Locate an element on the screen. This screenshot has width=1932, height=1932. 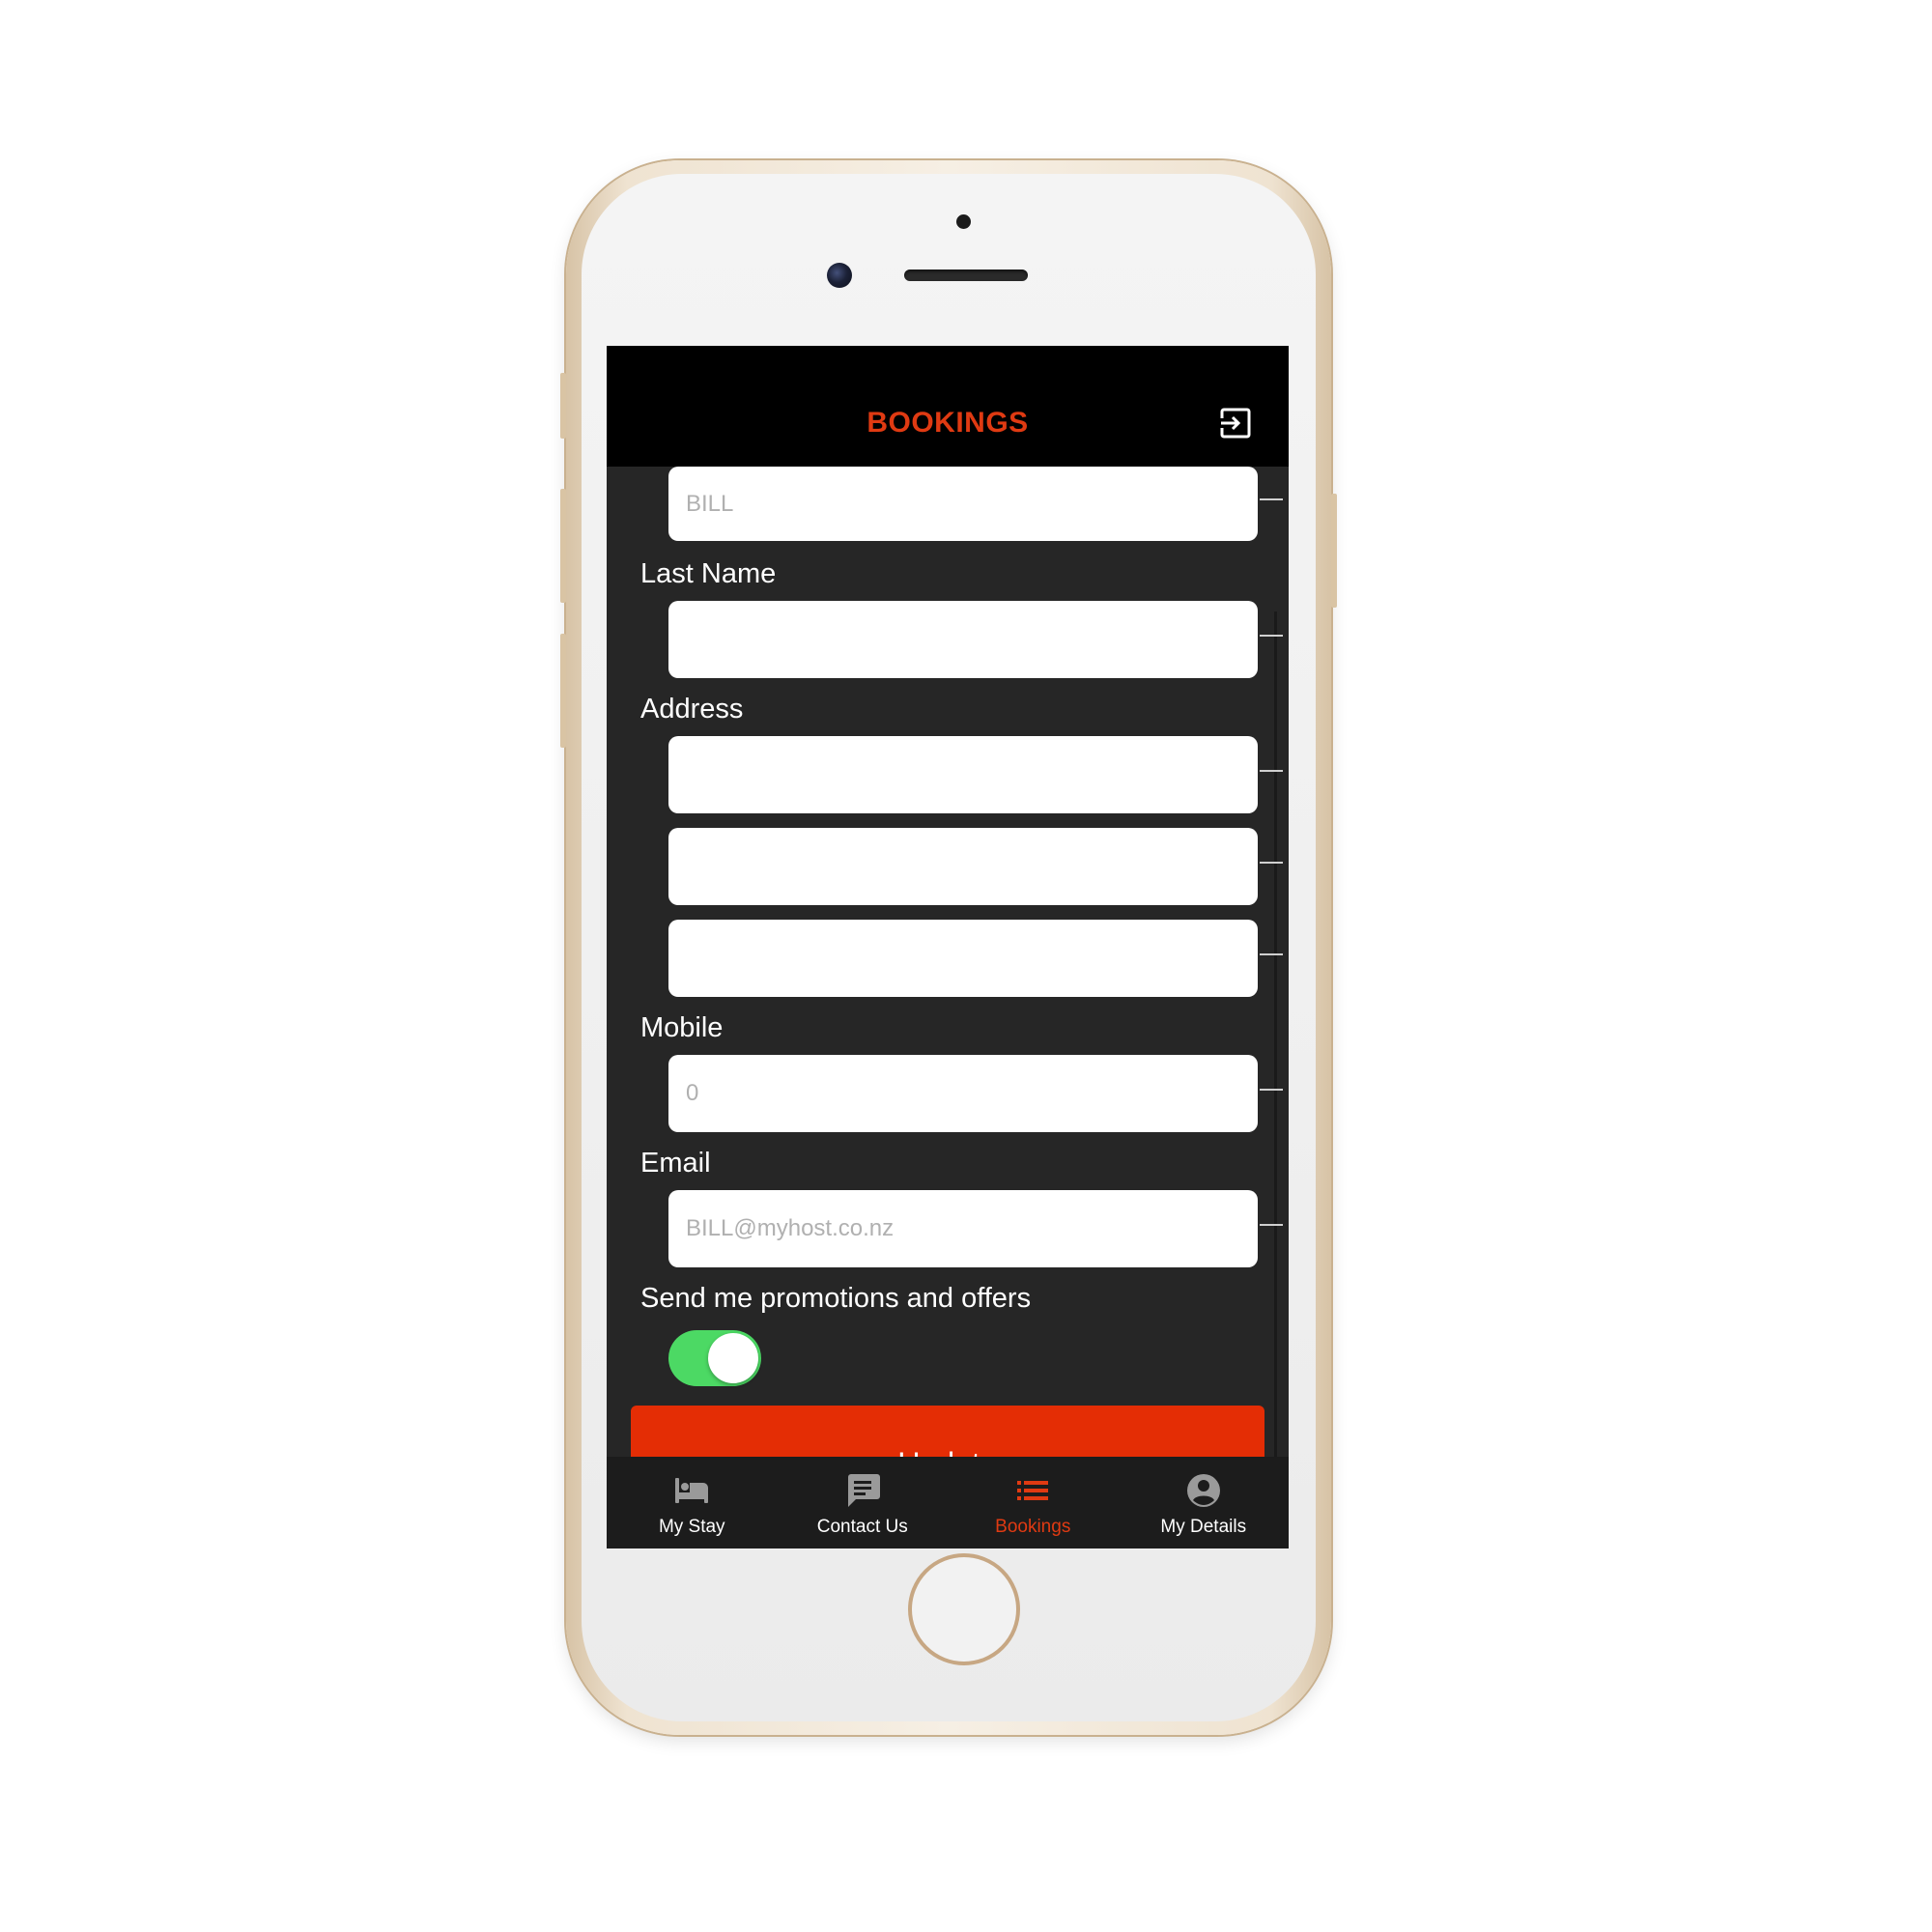
toggle-knob is located at coordinates (733, 1358).